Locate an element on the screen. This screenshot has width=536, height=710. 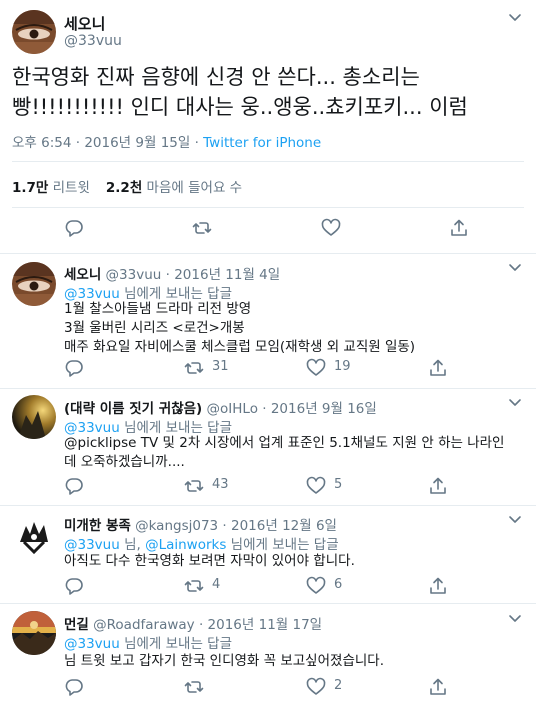
tweet-text-line: 빵!!!!!!!!!!! 인디 대사는 웅..앵웅..쵸키포키... 이럼 is located at coordinates (240, 107).